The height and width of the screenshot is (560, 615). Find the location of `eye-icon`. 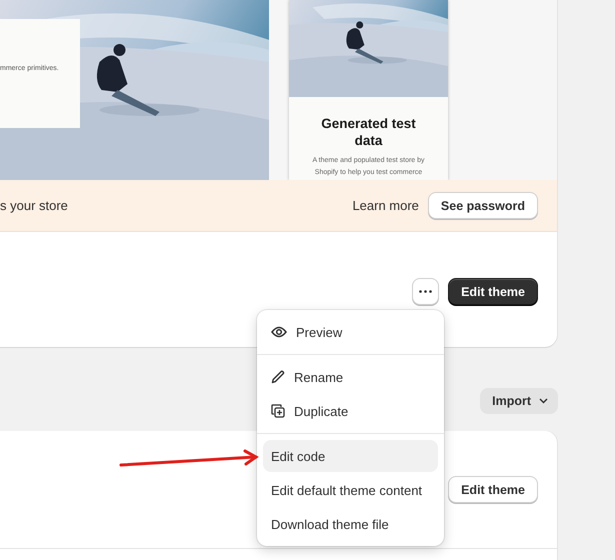

eye-icon is located at coordinates (279, 332).